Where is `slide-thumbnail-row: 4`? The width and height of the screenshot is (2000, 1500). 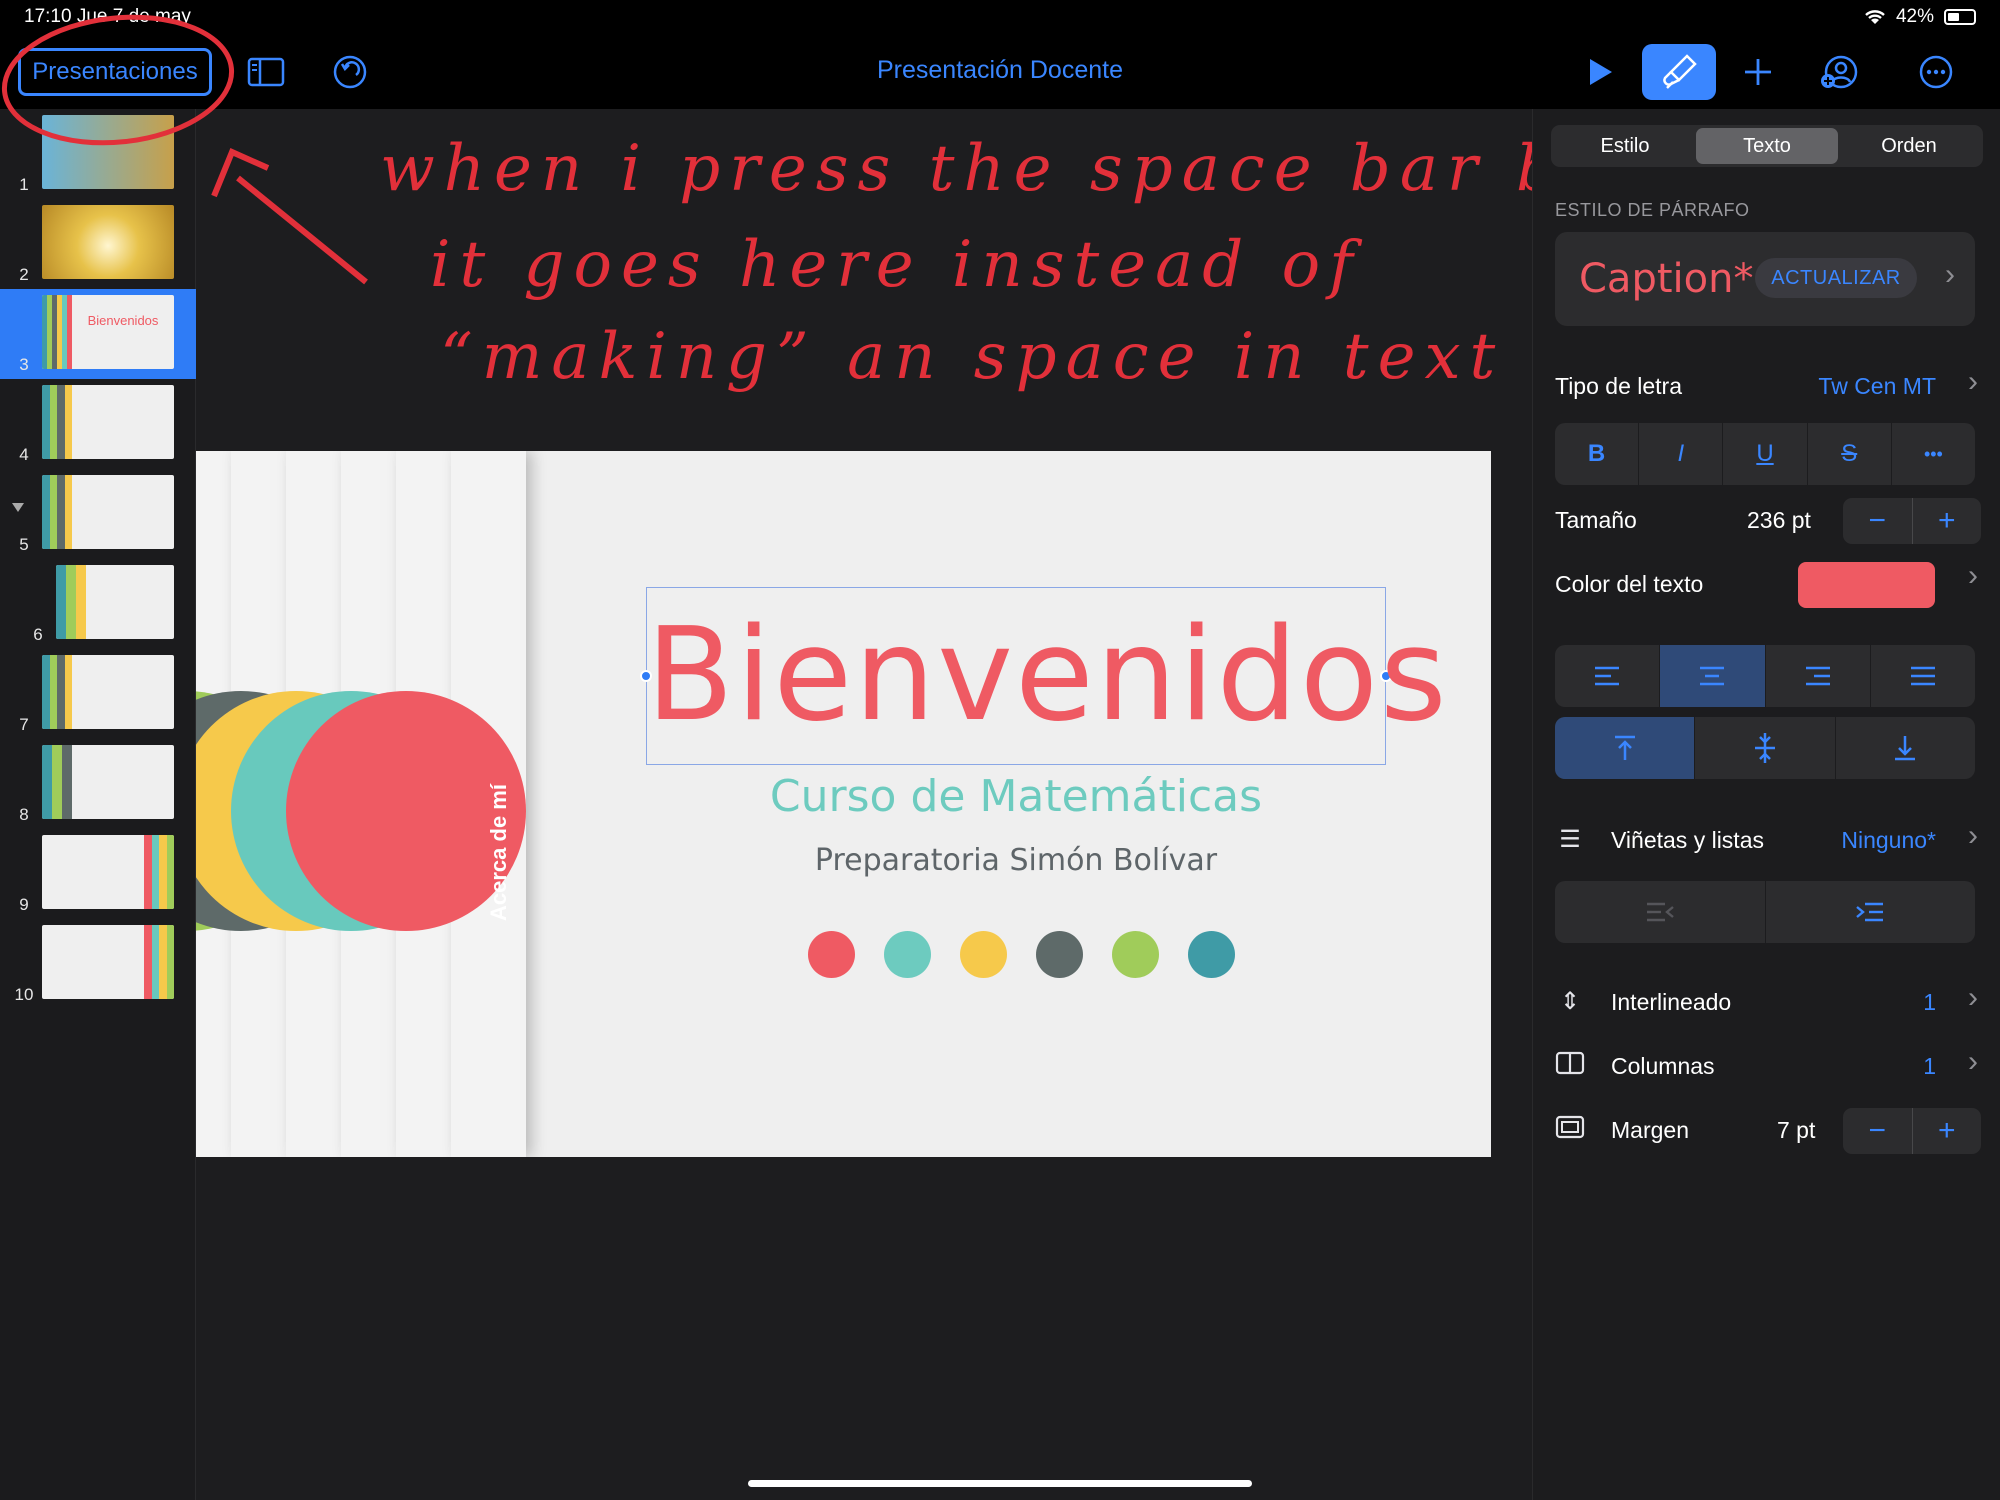
slide-thumbnail-row: 4 is located at coordinates (98, 424).